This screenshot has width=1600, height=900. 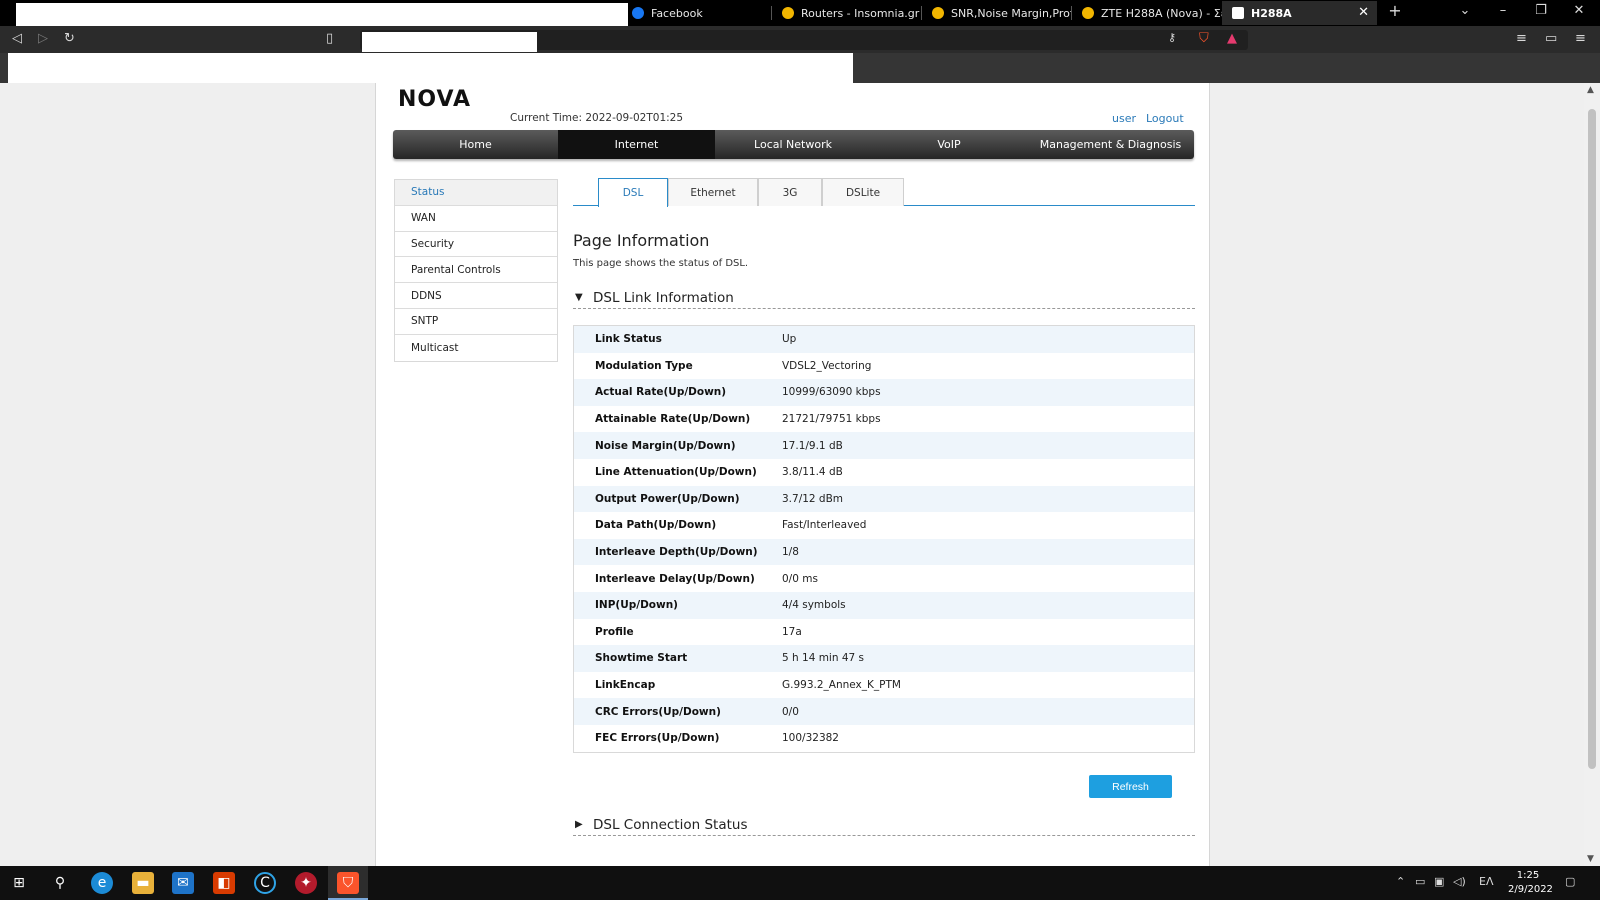 What do you see at coordinates (1486, 881) in the screenshot?
I see `language-indicator: EΛ` at bounding box center [1486, 881].